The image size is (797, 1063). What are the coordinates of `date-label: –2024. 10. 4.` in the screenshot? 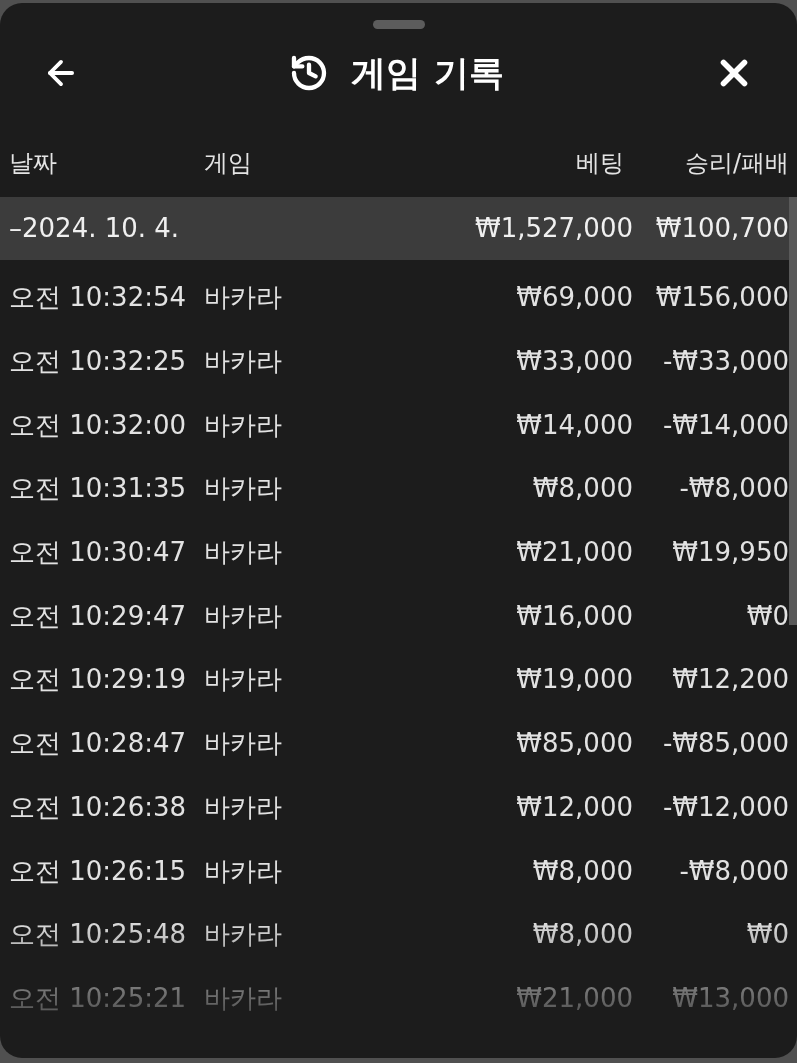 It's located at (95, 228).